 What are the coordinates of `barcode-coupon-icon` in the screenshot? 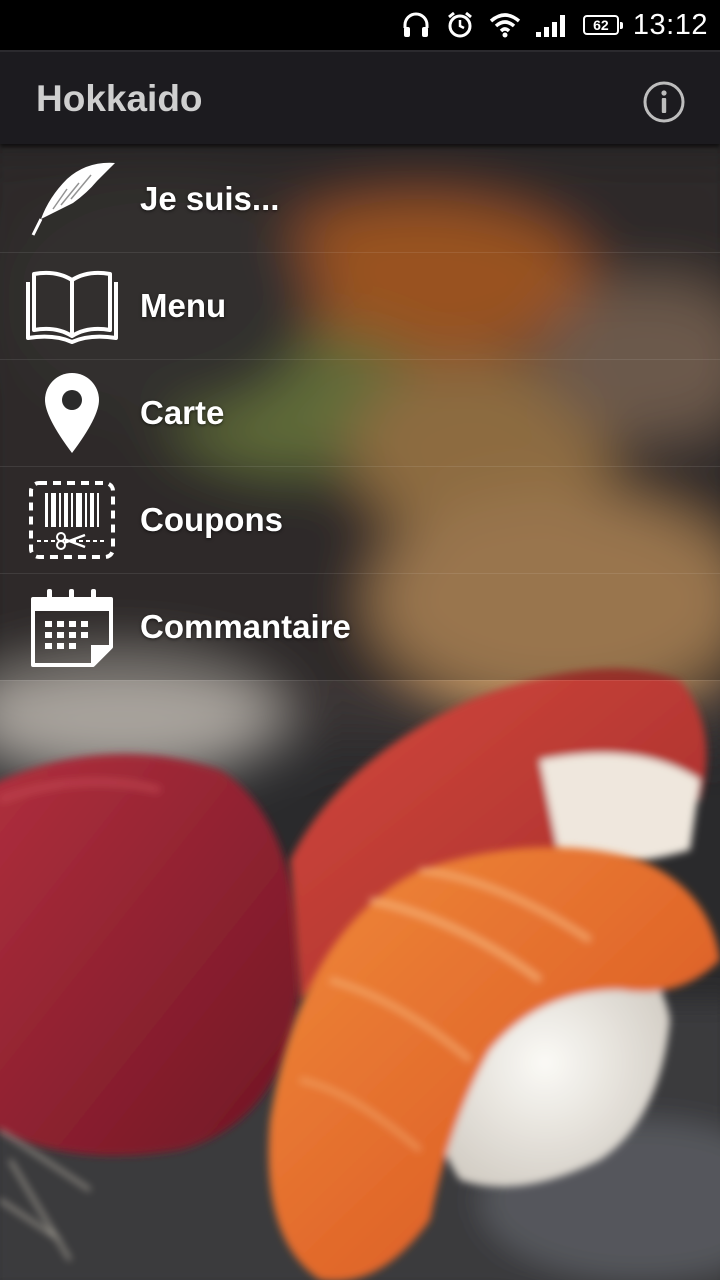 It's located at (72, 520).